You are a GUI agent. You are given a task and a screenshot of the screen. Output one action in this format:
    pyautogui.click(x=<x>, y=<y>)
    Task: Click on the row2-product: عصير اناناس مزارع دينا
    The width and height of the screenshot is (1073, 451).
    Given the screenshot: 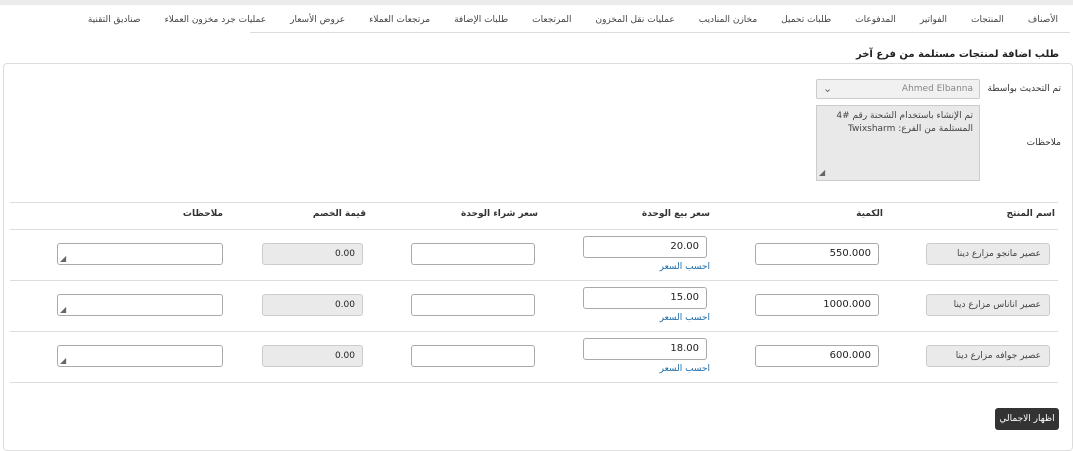 What is the action you would take?
    pyautogui.click(x=988, y=305)
    